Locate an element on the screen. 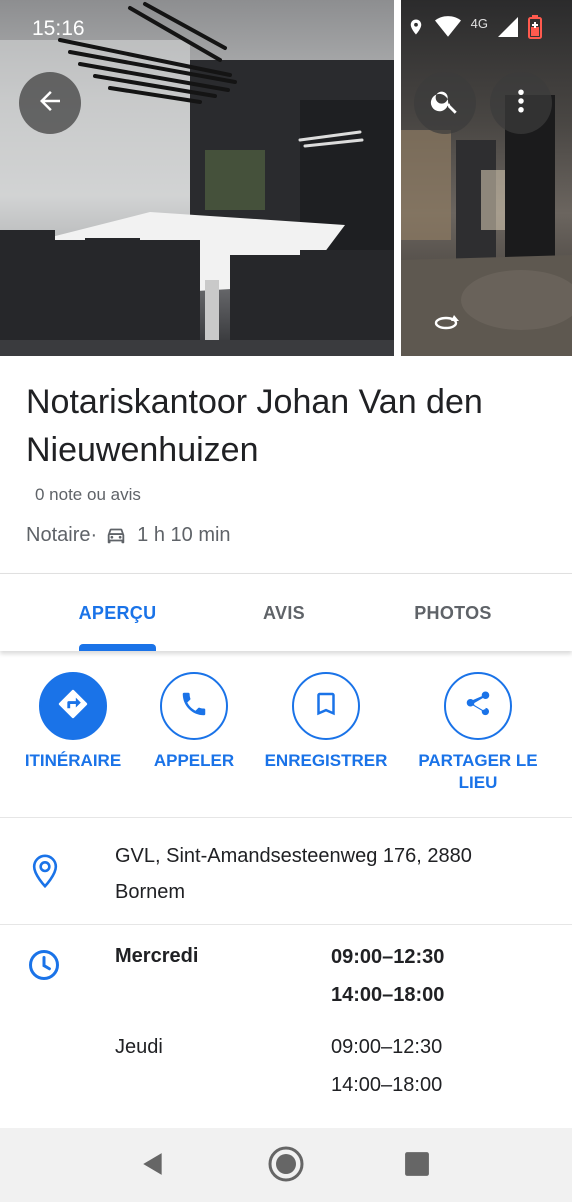 The image size is (572, 1202). triangle-back-icon is located at coordinates (153, 1166).